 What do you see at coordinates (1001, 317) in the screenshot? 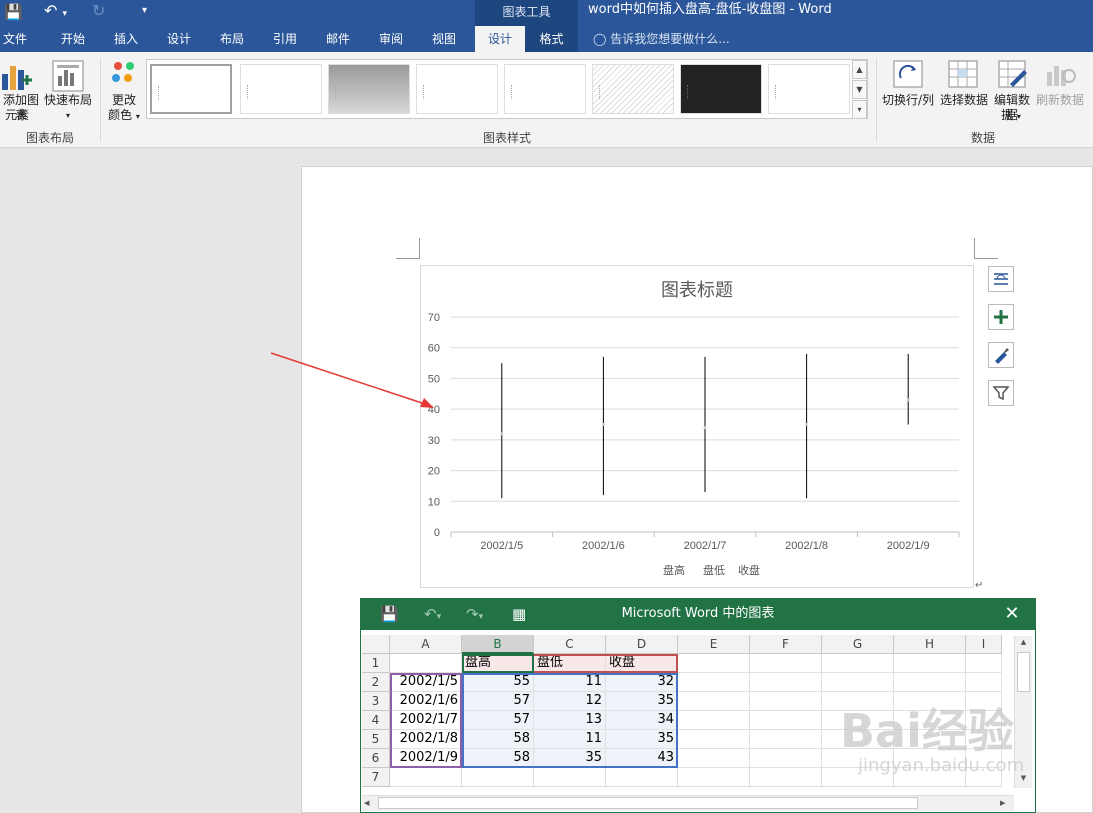
I see `chart-elements-button` at bounding box center [1001, 317].